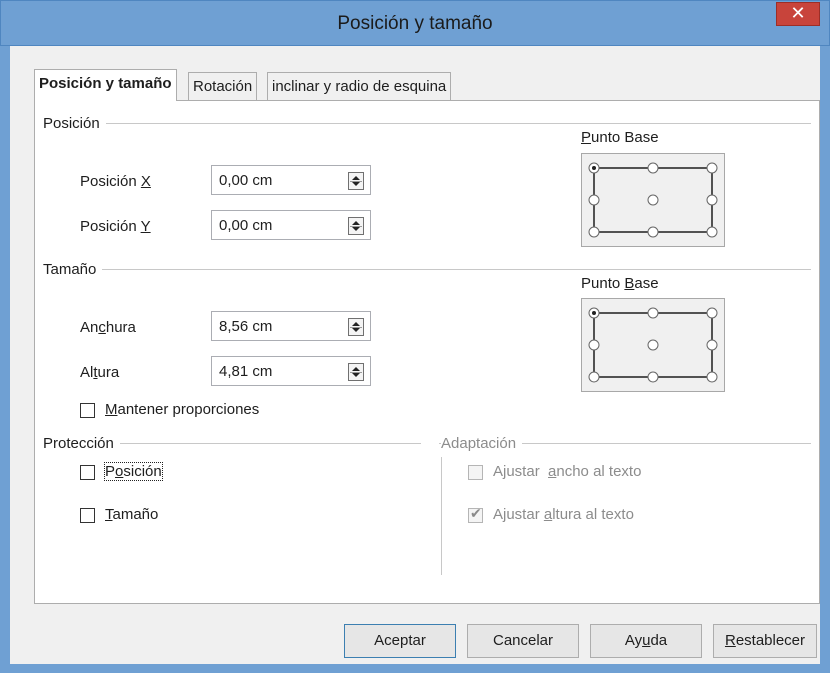  Describe the element at coordinates (427, 269) in the screenshot. I see `size-section-line` at that location.